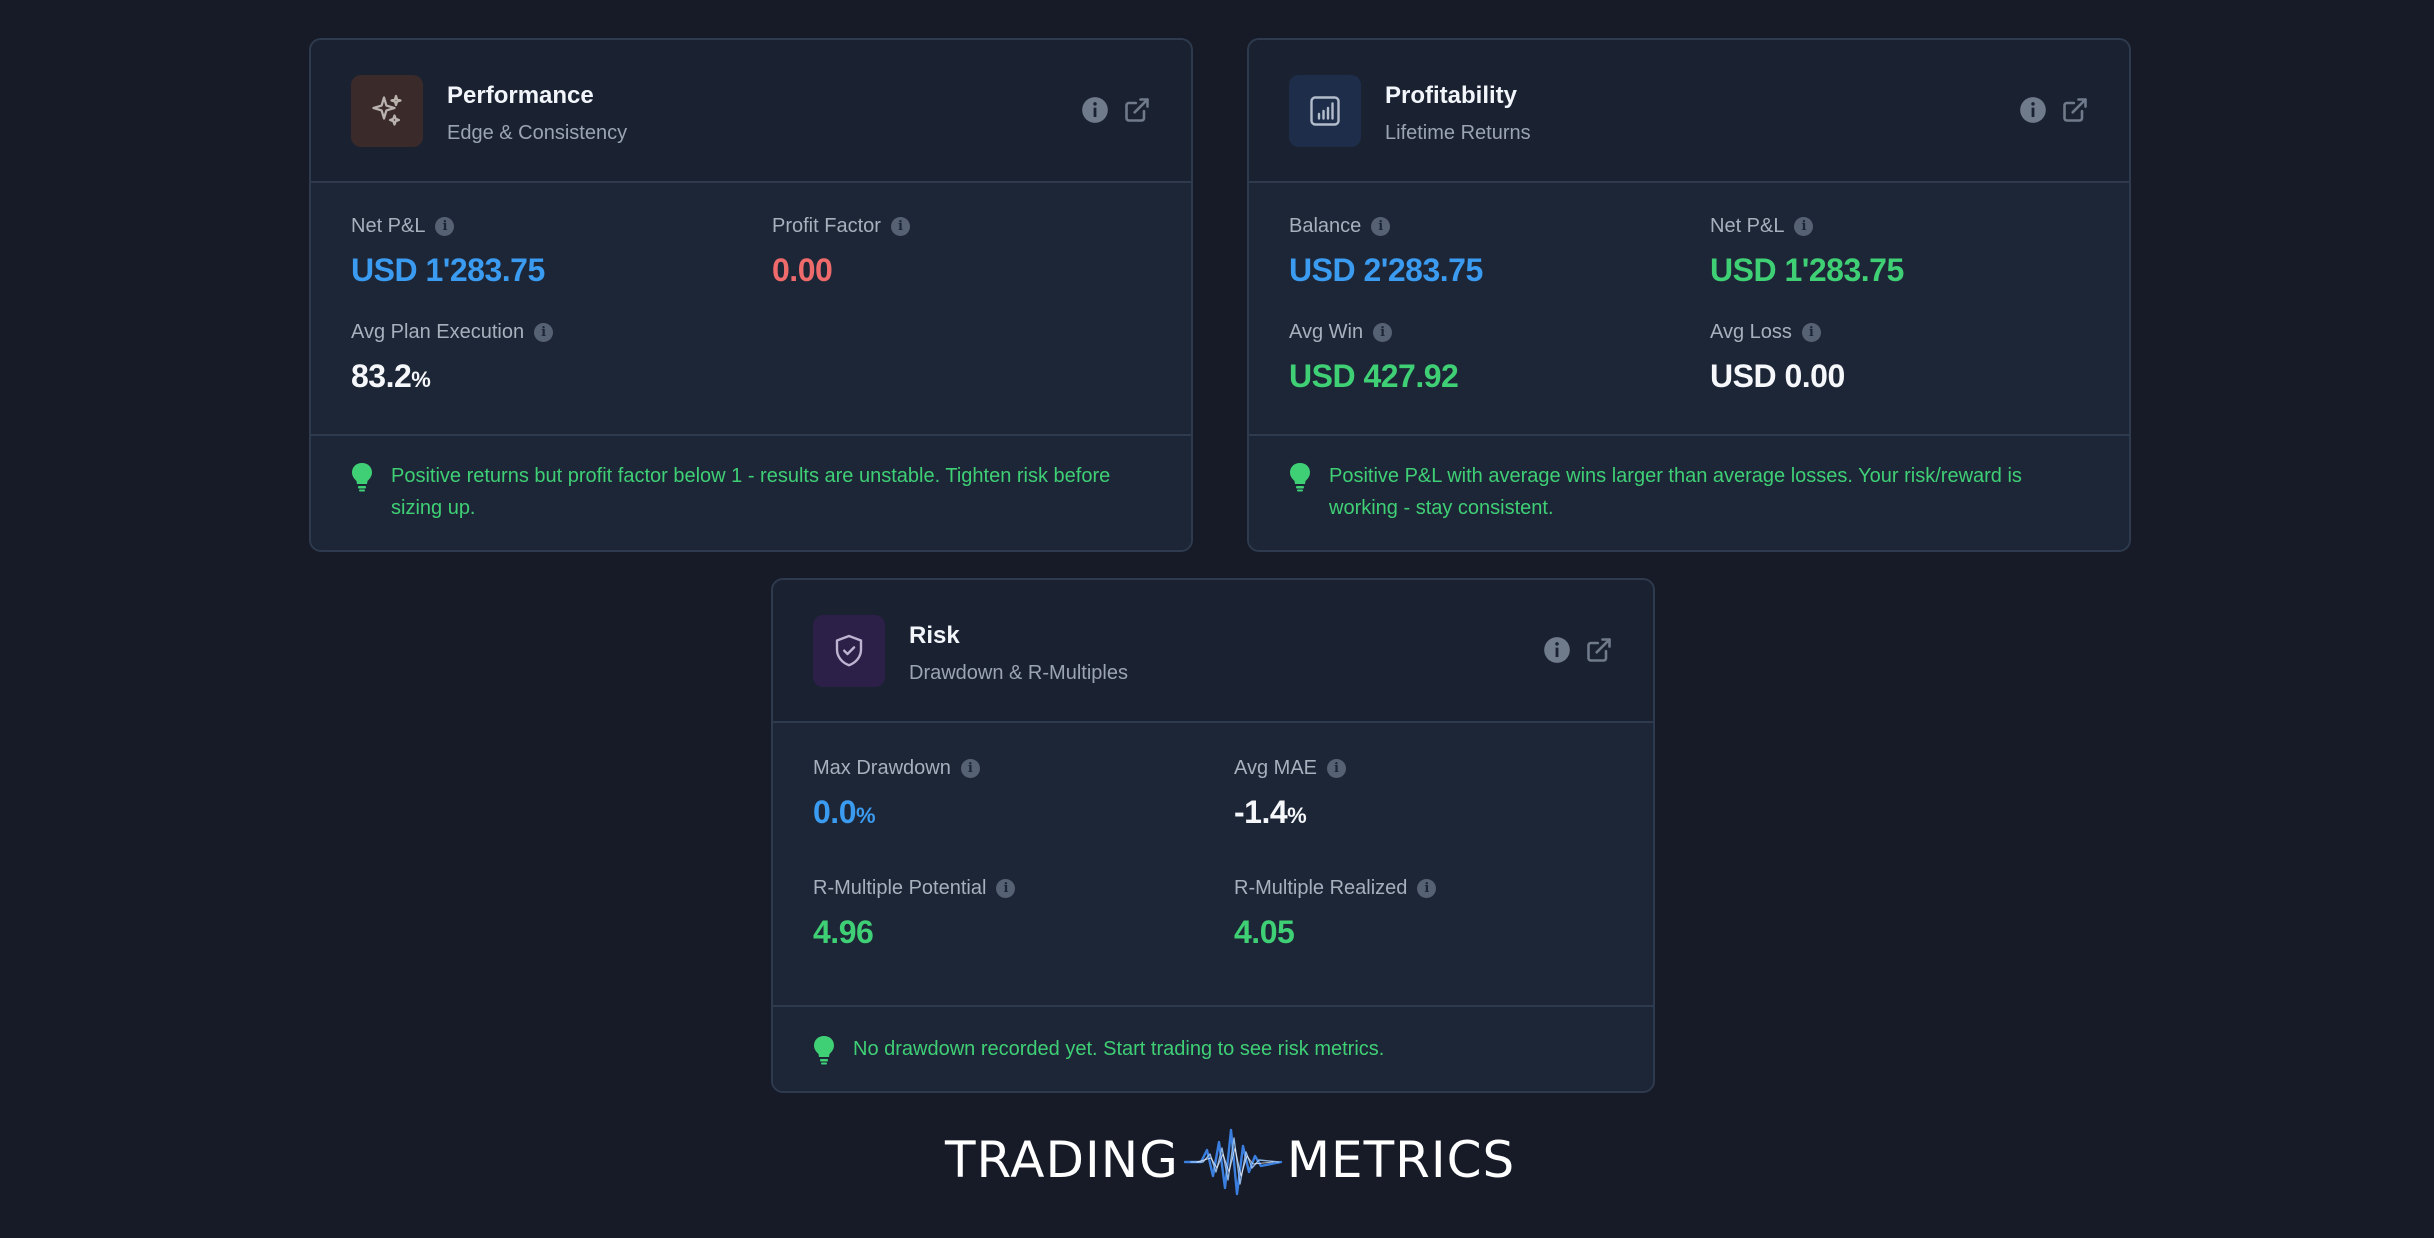 The image size is (2434, 1238). Describe the element at coordinates (1325, 226) in the screenshot. I see `metric-label: Balance` at that location.